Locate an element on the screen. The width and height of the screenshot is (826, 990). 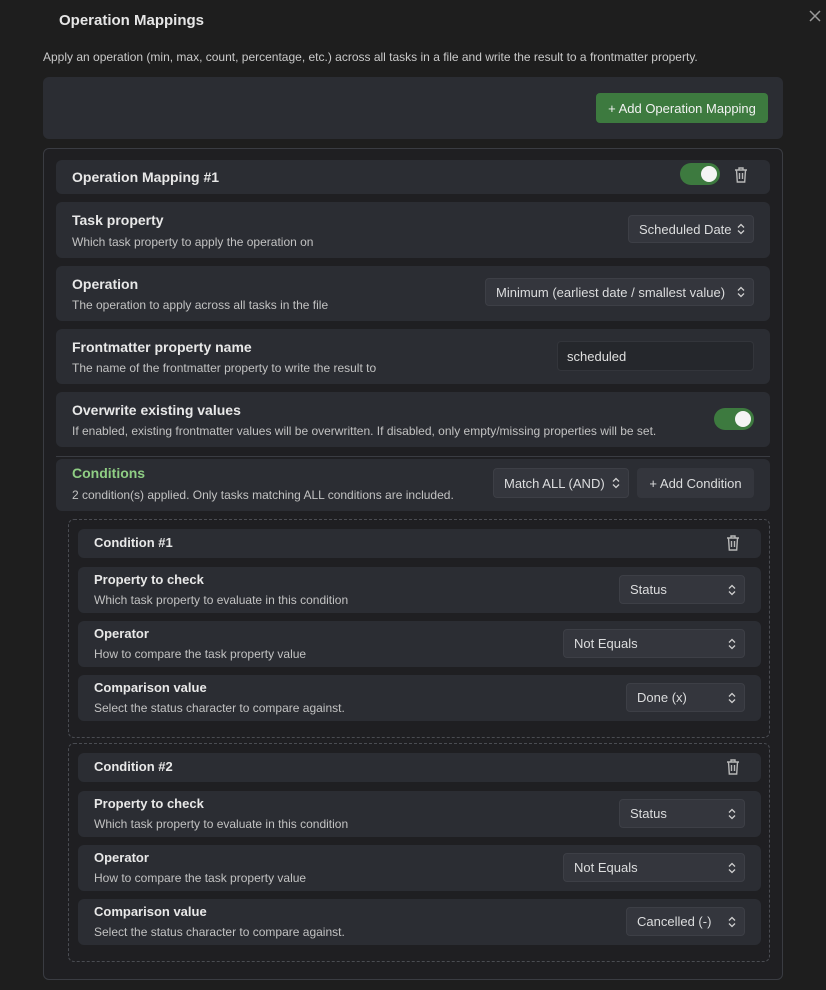
conditions-title: Conditions is located at coordinates (109, 473).